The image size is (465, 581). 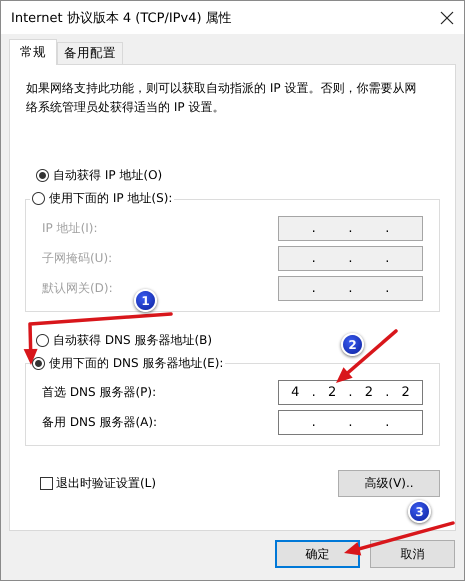 What do you see at coordinates (100, 422) in the screenshot?
I see `field-label: 备用 DNS 服务器(A):` at bounding box center [100, 422].